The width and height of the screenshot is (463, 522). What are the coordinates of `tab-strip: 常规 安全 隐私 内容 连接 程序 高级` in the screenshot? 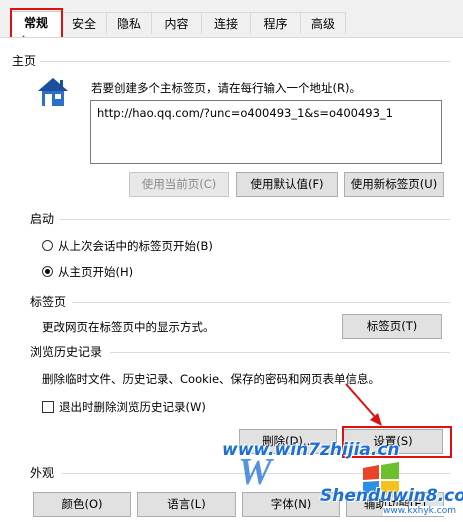 It's located at (231, 19).